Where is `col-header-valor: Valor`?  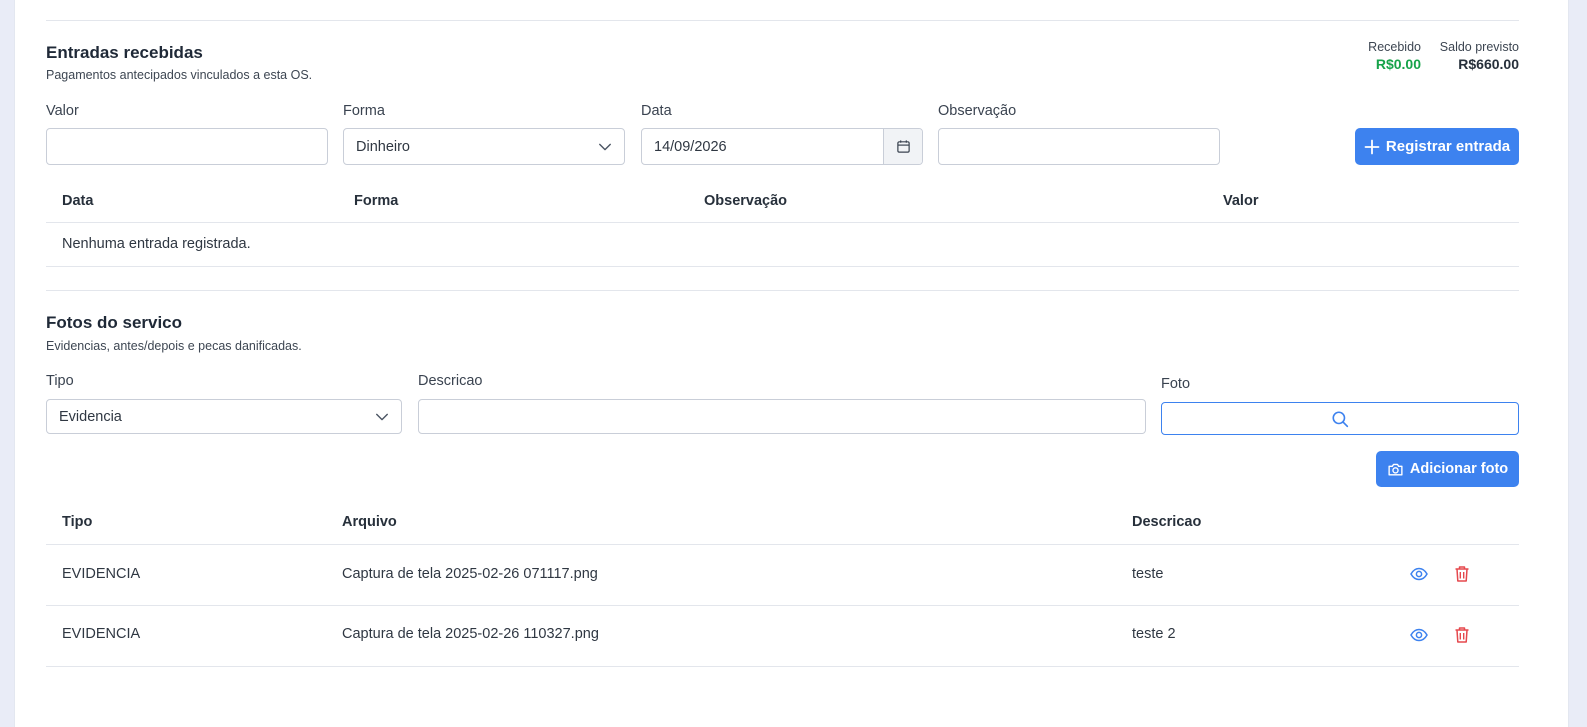 col-header-valor: Valor is located at coordinates (1241, 201).